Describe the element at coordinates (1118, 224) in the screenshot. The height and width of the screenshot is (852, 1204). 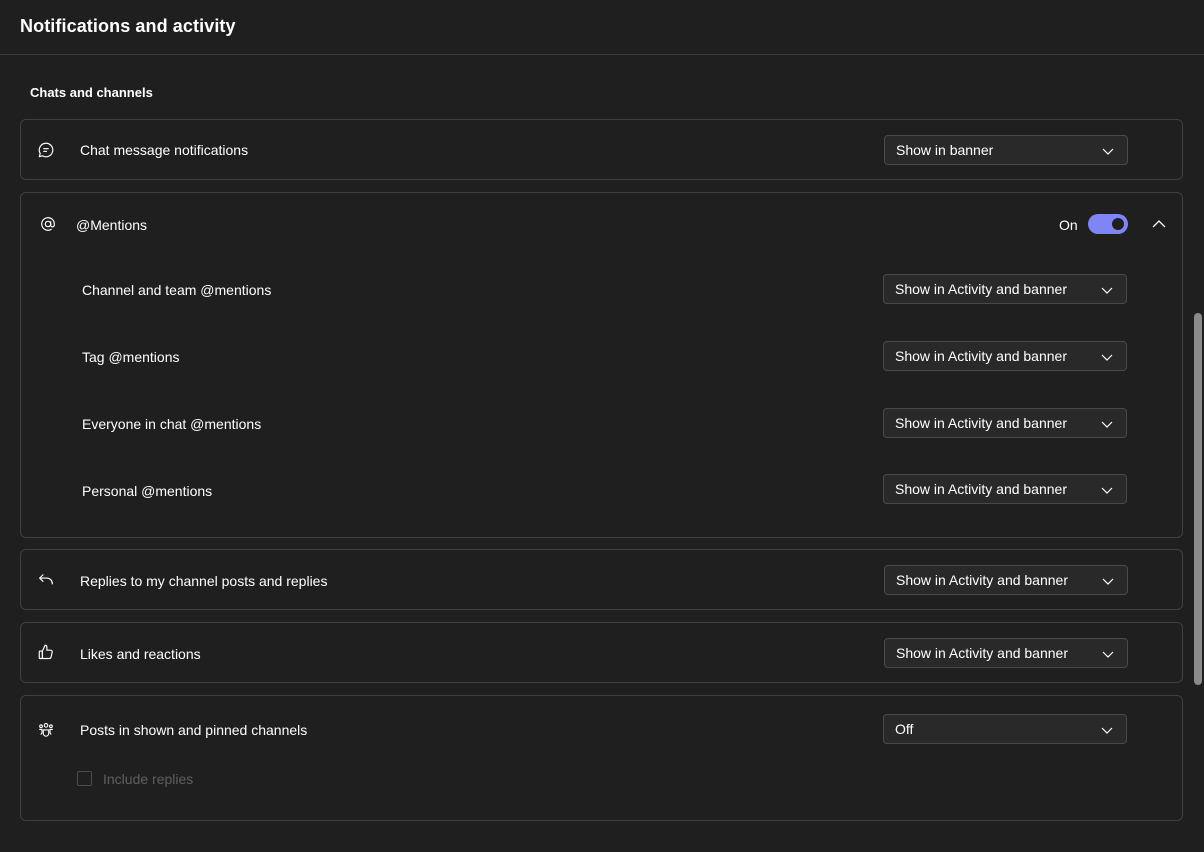
I see `toggle-knob` at that location.